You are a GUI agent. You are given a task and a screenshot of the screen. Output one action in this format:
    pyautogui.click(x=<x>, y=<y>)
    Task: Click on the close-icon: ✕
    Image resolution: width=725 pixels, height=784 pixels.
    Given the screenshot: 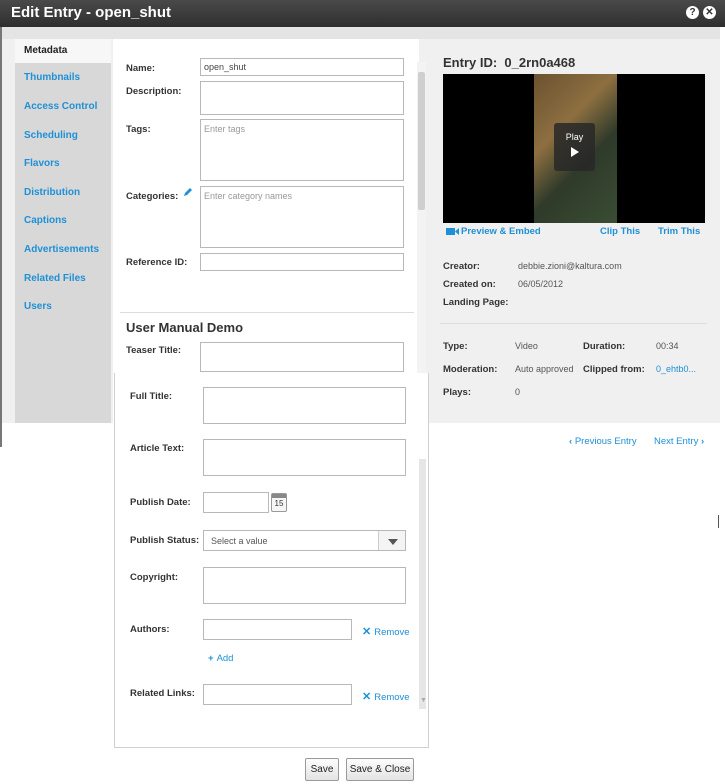 What is the action you would take?
    pyautogui.click(x=709, y=12)
    